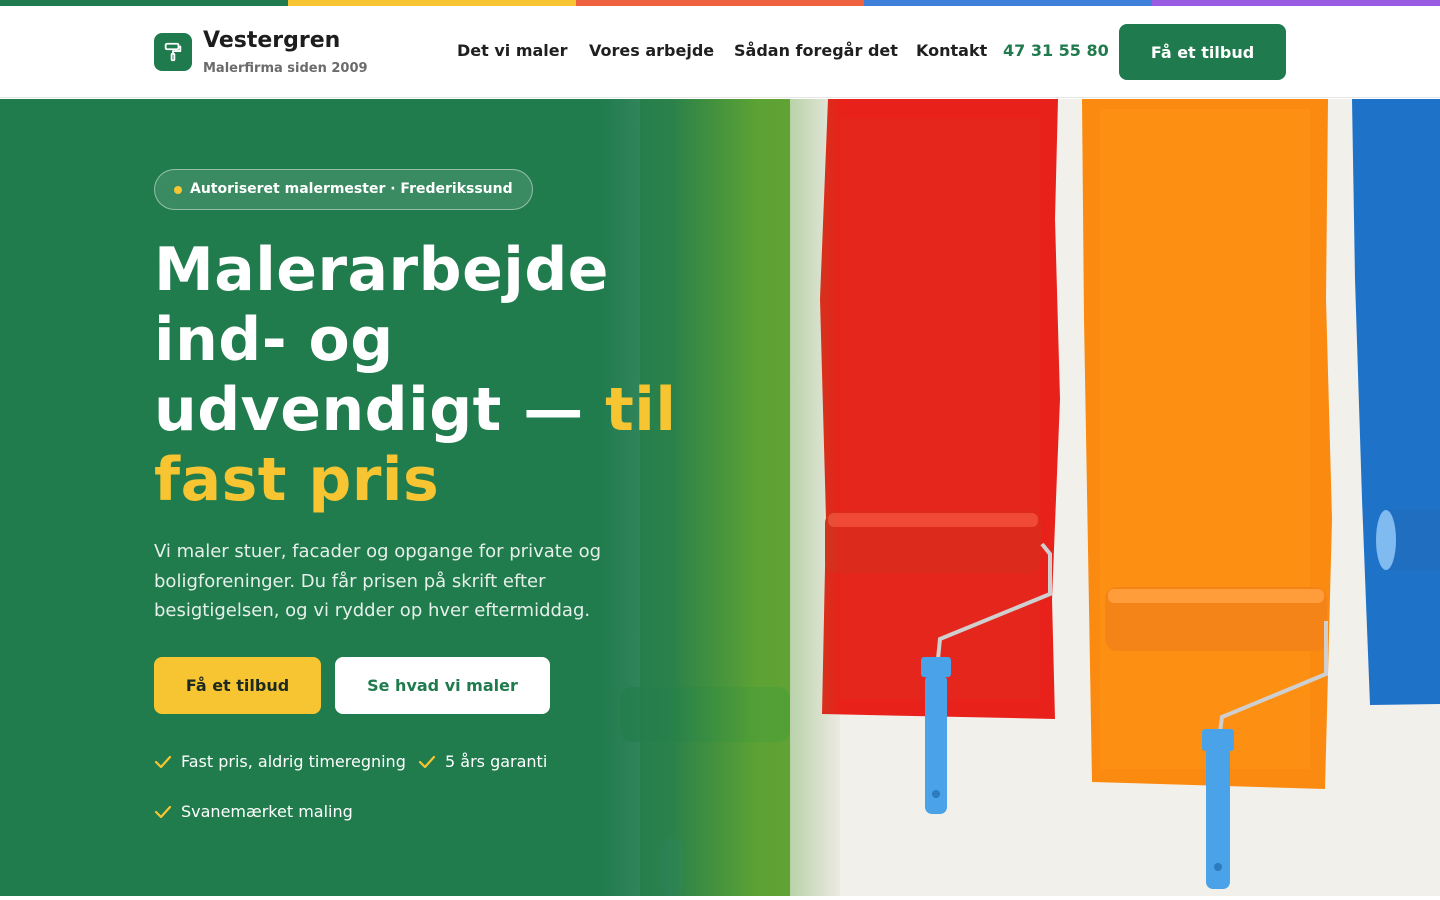 The width and height of the screenshot is (1440, 900). I want to click on nav-vores-arbejde: Vores arbejde, so click(651, 50).